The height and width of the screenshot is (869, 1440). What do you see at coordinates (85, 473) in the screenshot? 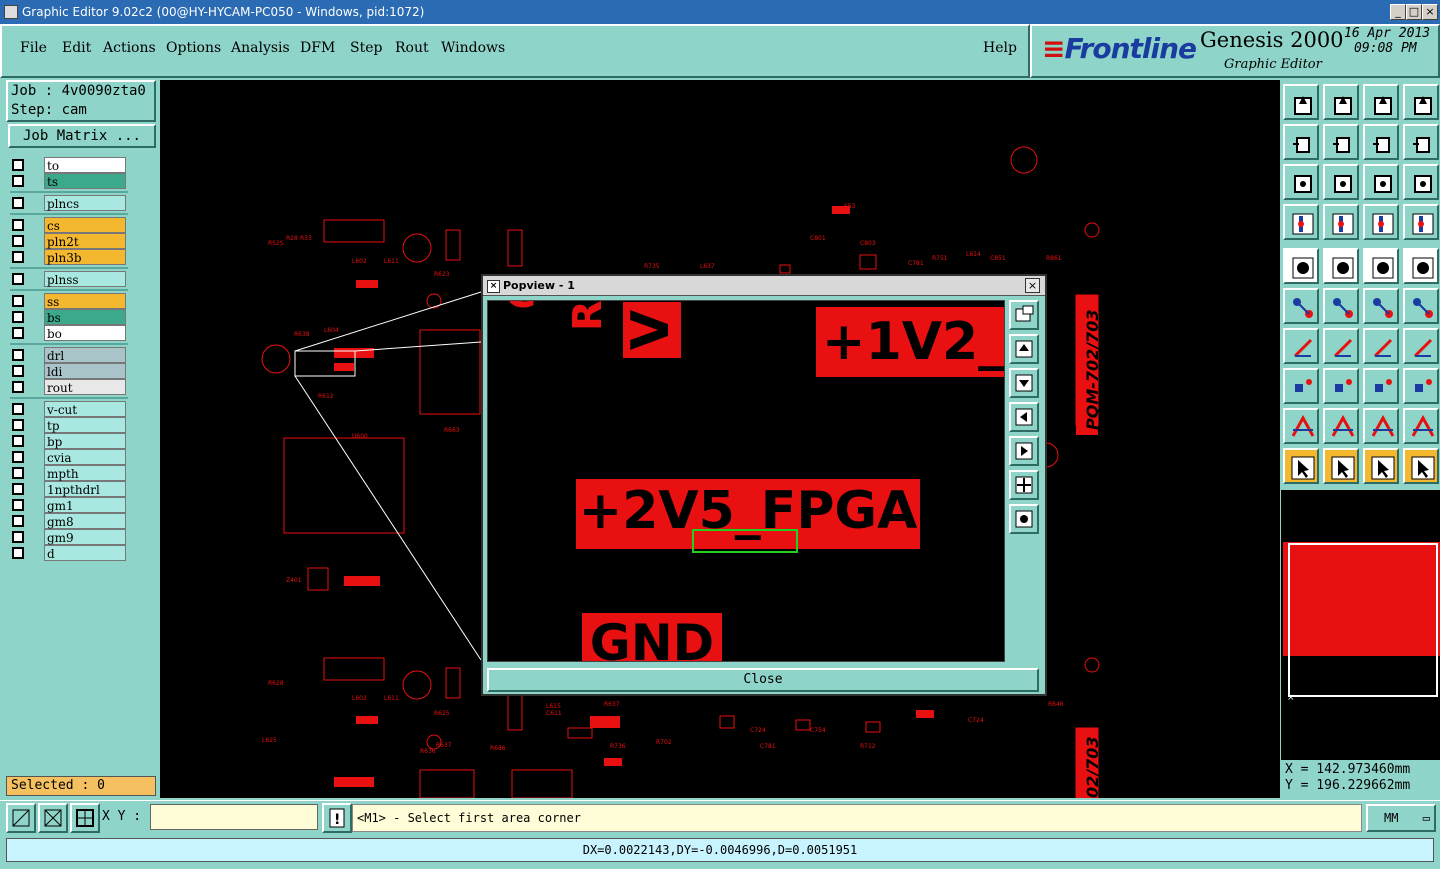
I see `layer-name: mpth` at bounding box center [85, 473].